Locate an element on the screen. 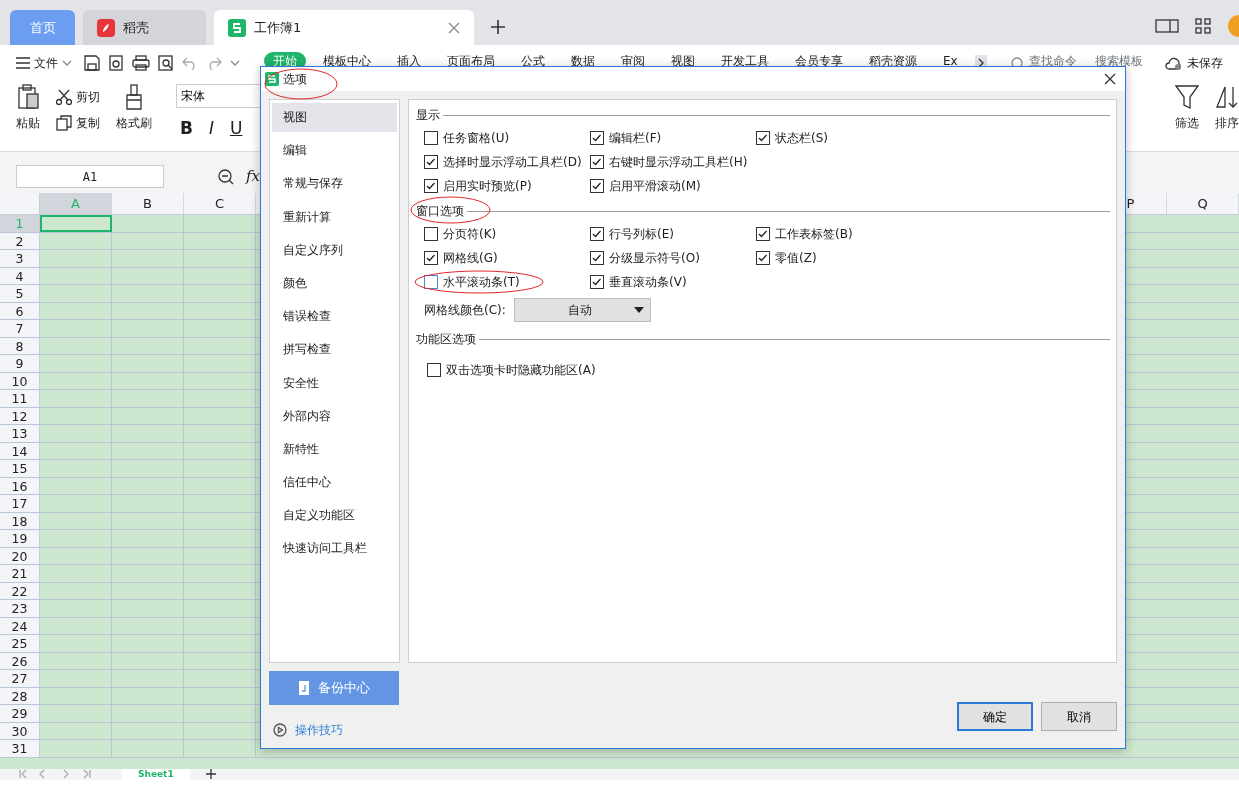 The height and width of the screenshot is (786, 1239). checkbox-option: 水平滚动条(T) is located at coordinates (507, 282).